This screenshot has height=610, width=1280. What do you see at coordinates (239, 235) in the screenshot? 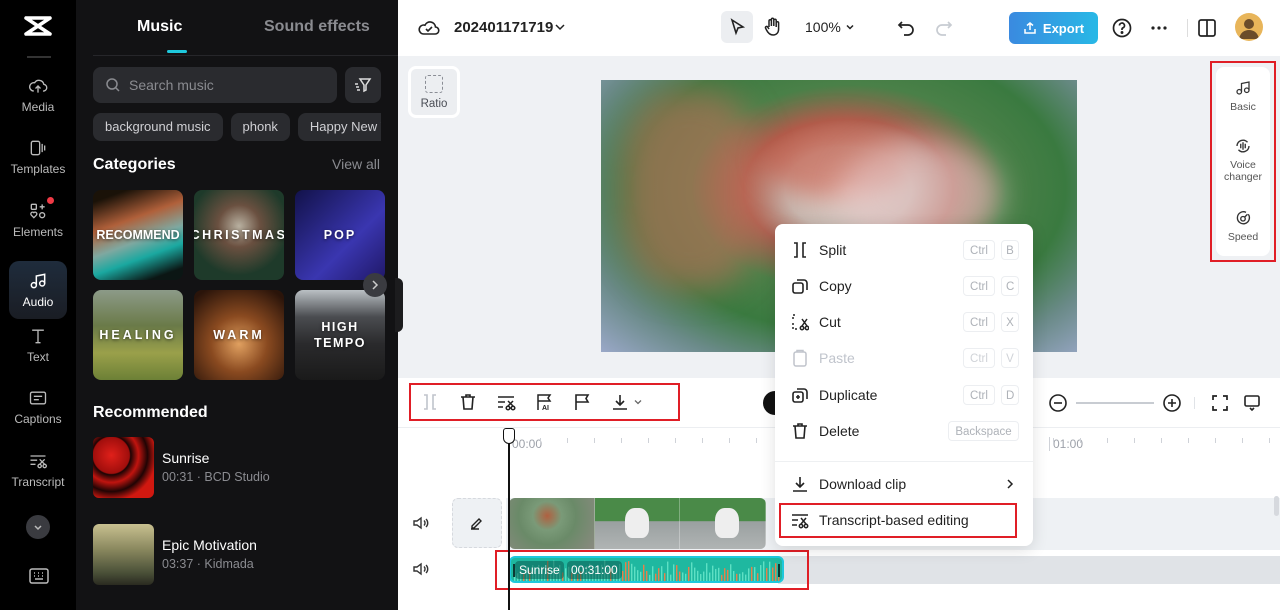
I see `category-christmas: CHRISTMAS` at bounding box center [239, 235].